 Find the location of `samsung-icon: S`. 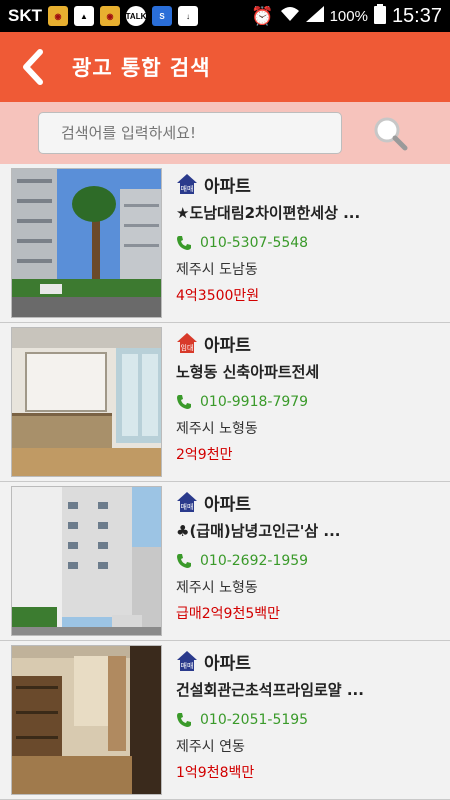

samsung-icon: S is located at coordinates (162, 16).